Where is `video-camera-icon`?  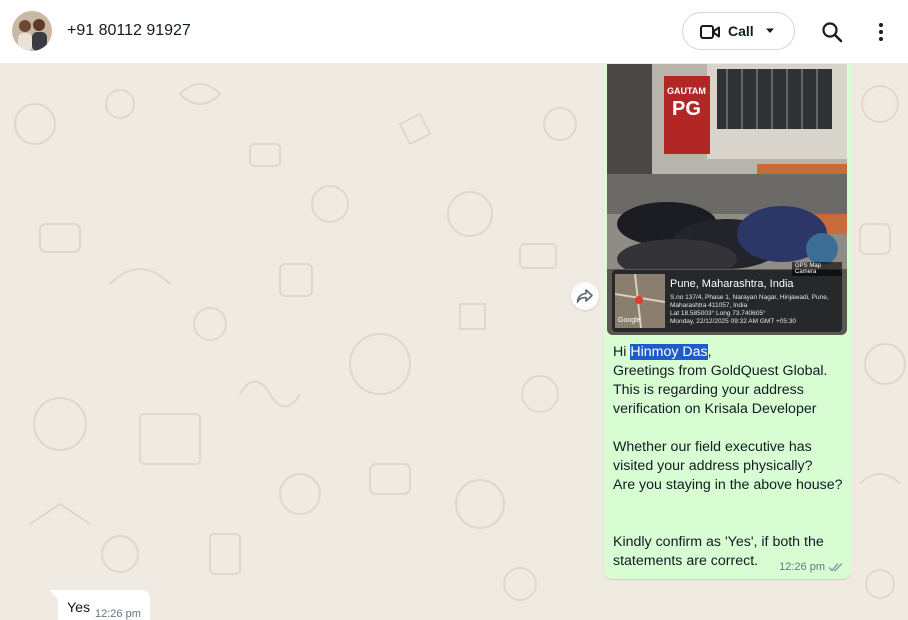
video-camera-icon is located at coordinates (710, 32).